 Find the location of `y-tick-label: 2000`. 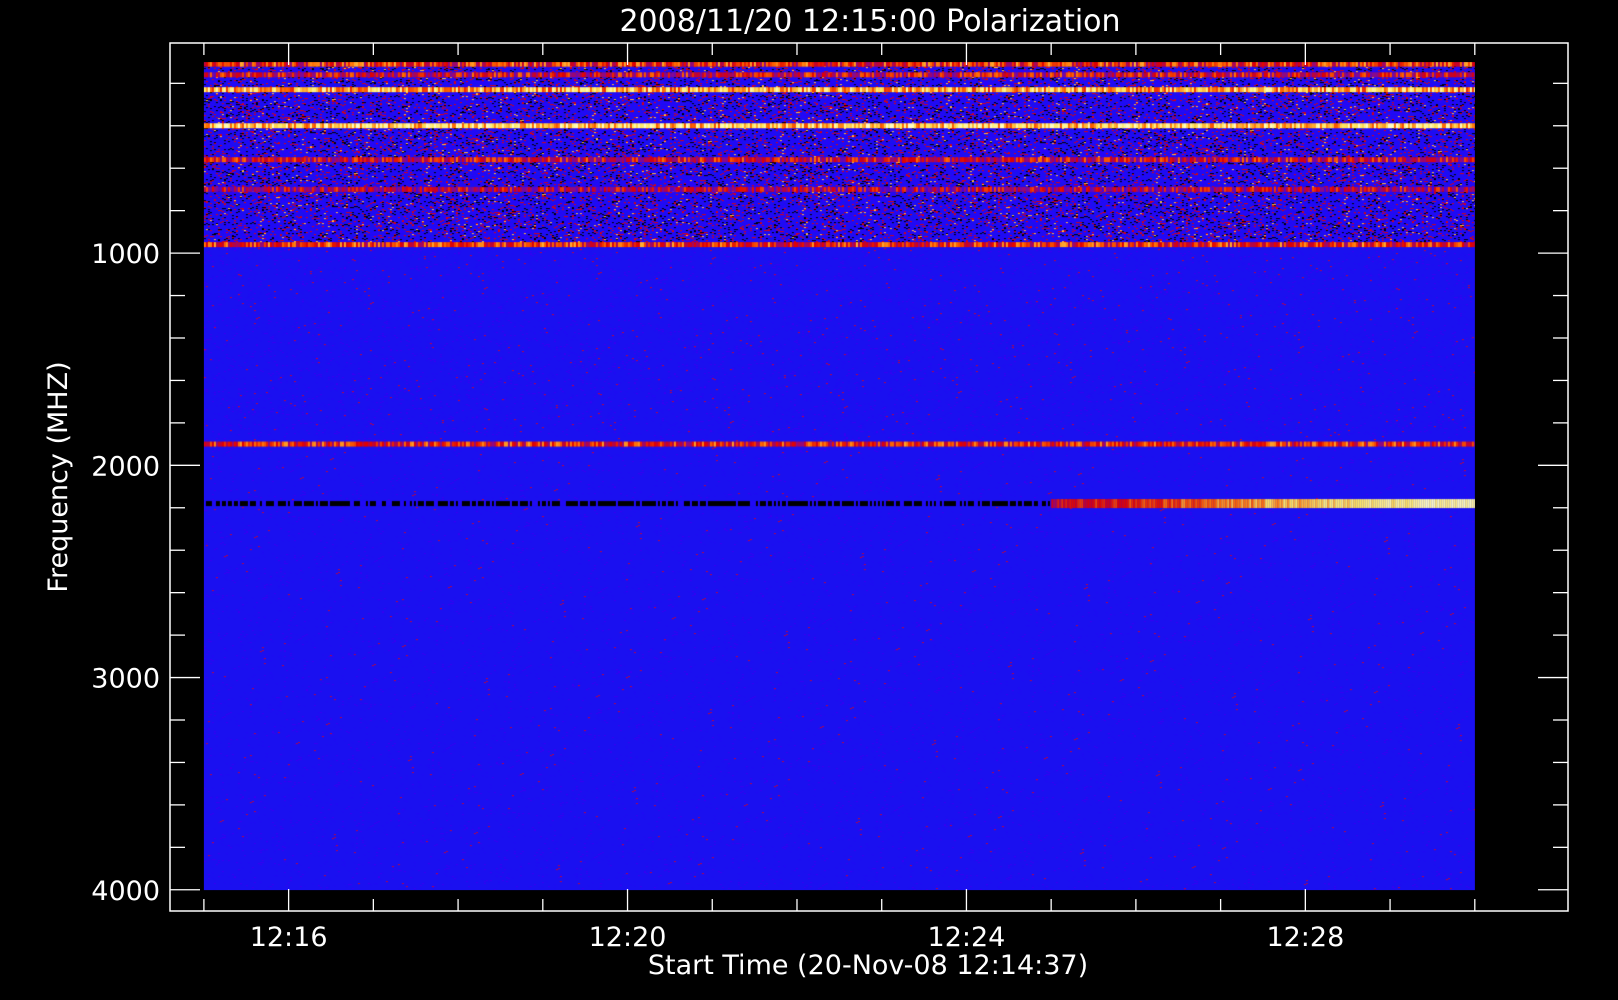

y-tick-label: 2000 is located at coordinates (125, 466).